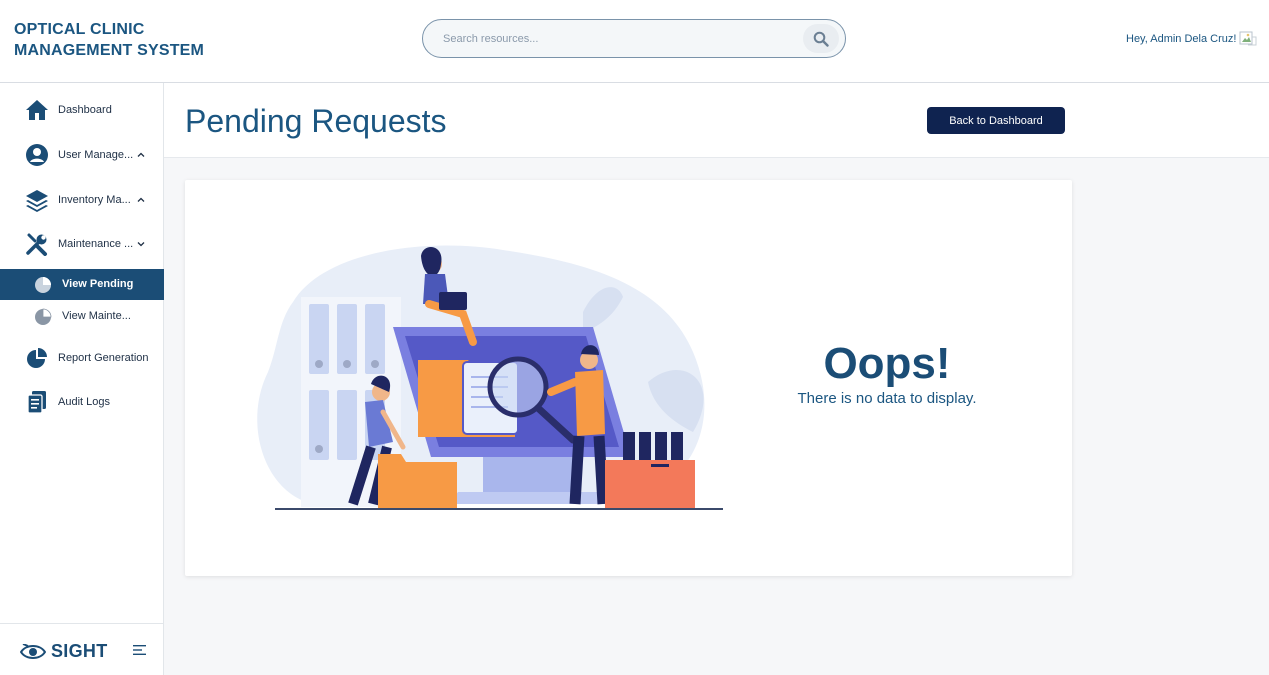 Image resolution: width=1269 pixels, height=675 pixels. What do you see at coordinates (109, 50) in the screenshot?
I see `brand-line-2: MANAGEMENT SYSTEM` at bounding box center [109, 50].